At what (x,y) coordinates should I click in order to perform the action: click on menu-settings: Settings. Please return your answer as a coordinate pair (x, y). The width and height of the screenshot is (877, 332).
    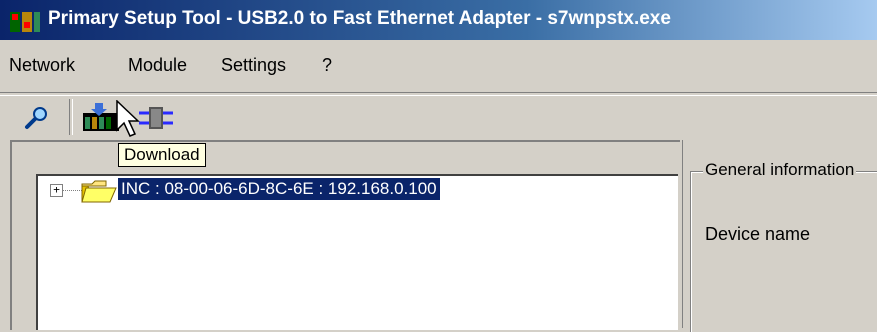
    Looking at the image, I should click on (253, 65).